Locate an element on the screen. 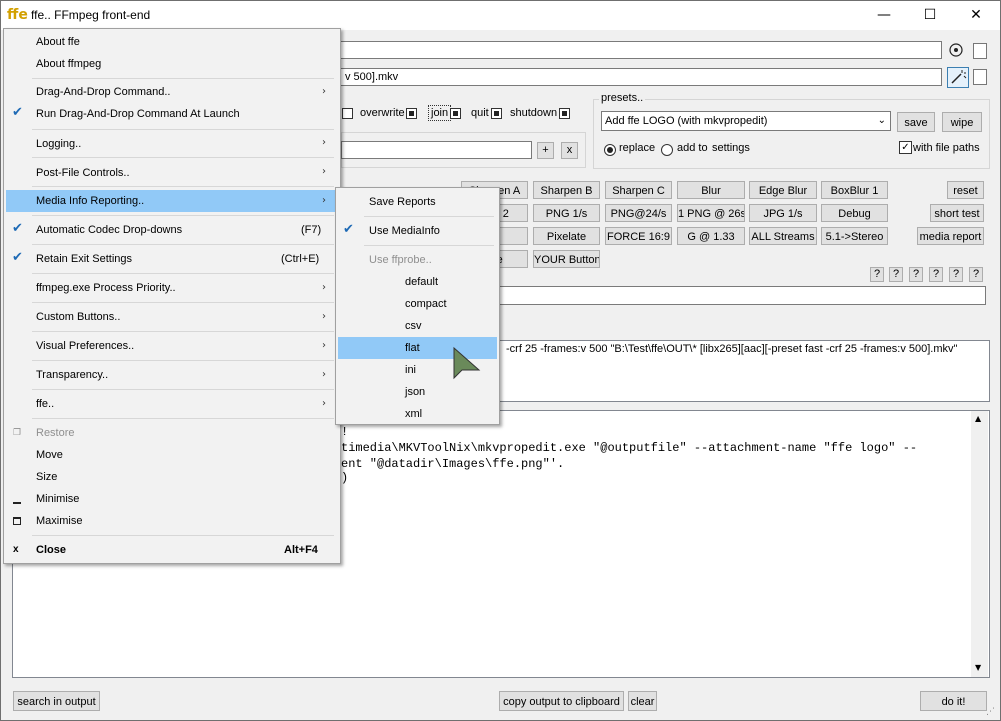  media-report-button: media report is located at coordinates (950, 236).